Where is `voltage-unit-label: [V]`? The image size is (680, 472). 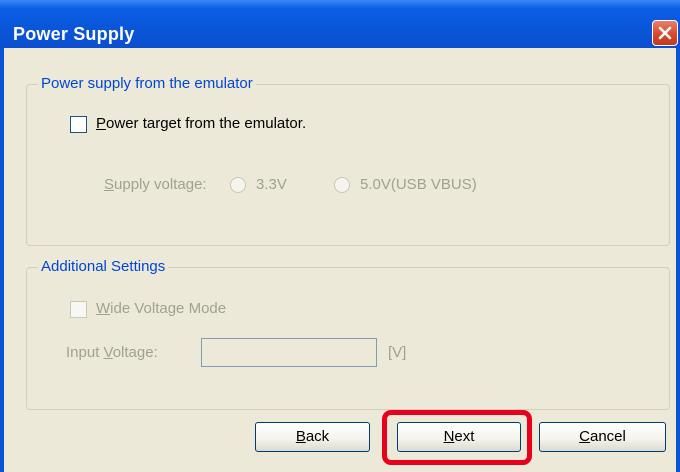
voltage-unit-label: [V] is located at coordinates (397, 352).